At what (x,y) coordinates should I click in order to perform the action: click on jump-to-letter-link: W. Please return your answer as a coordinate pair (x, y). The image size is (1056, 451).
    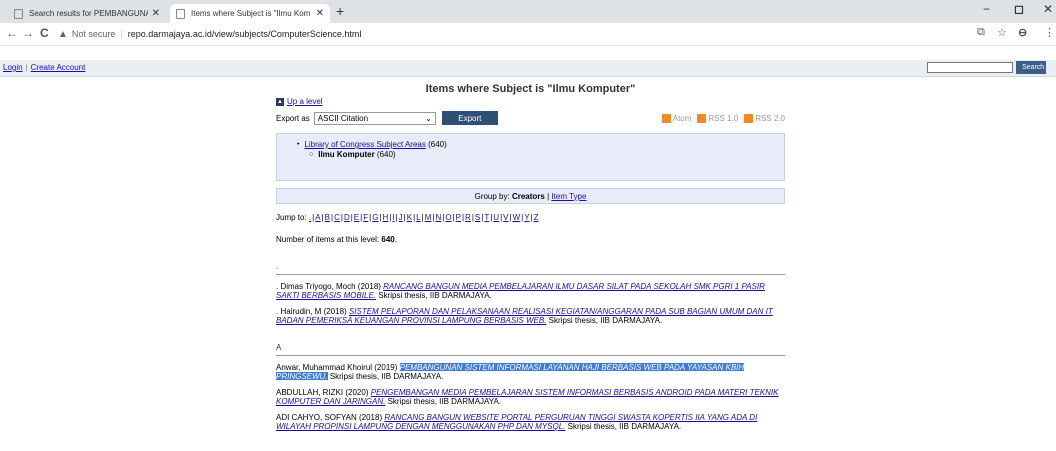
    Looking at the image, I should click on (517, 217).